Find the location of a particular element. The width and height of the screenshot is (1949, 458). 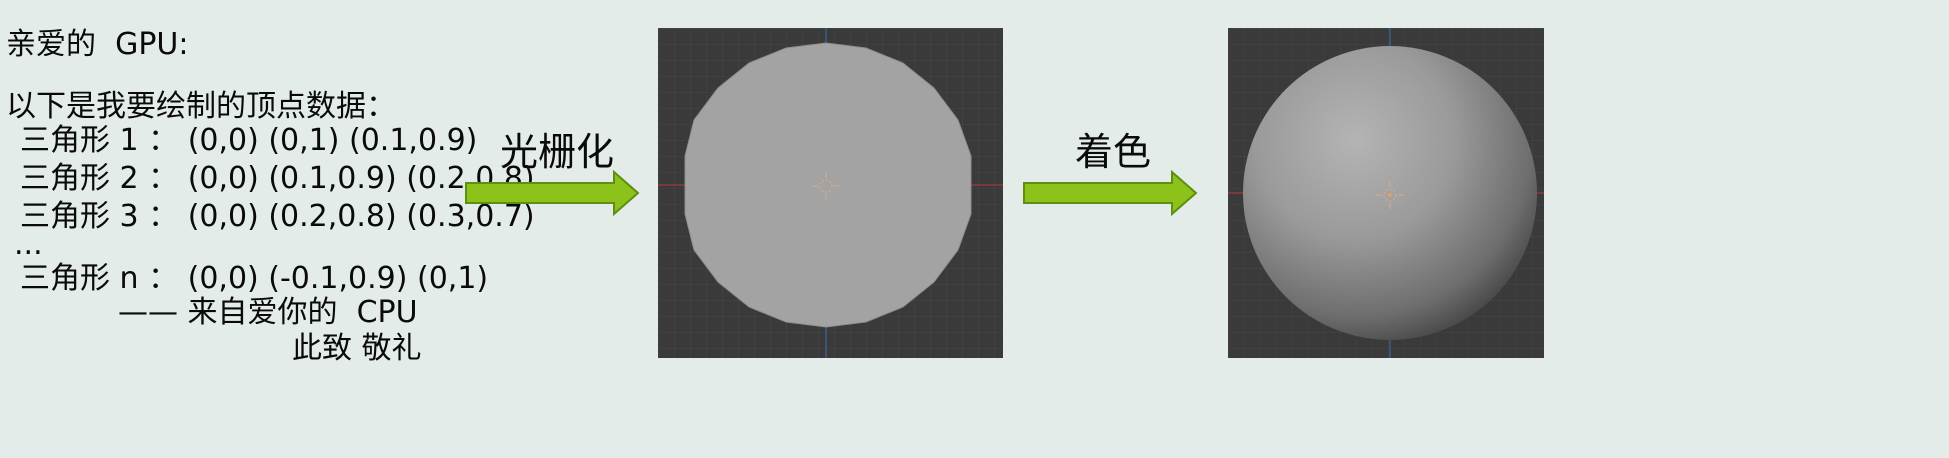

triangle-1-line: 三角形 1 ： (0,0) (0,1) (0.1,0.9) is located at coordinates (249, 140).